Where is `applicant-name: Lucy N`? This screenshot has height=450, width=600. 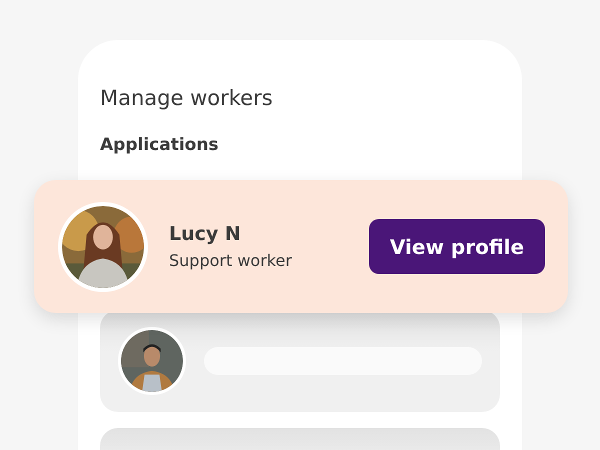
applicant-name: Lucy N is located at coordinates (205, 234).